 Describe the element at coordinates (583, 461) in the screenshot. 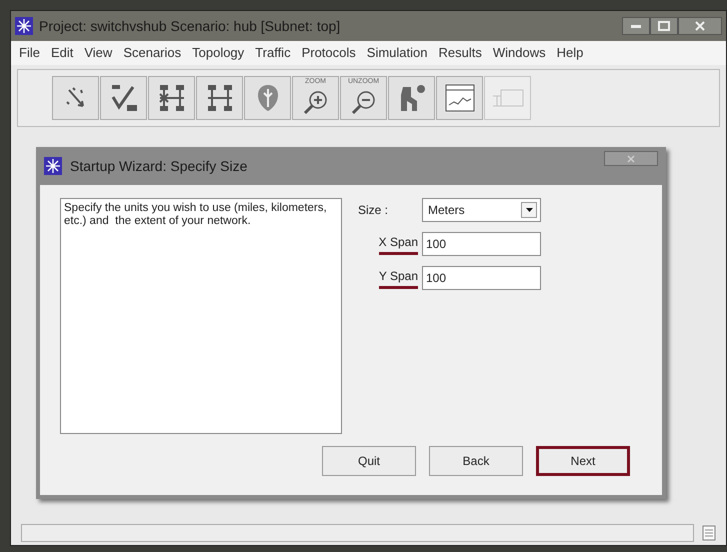

I see `wizard-button: Next` at that location.